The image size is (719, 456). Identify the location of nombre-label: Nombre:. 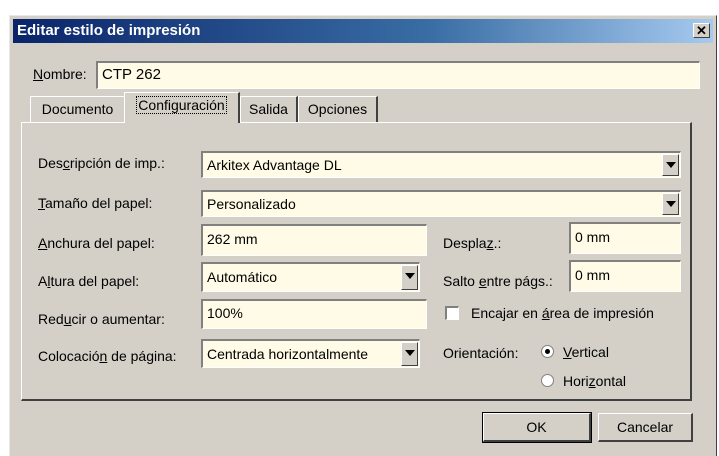
(60, 74).